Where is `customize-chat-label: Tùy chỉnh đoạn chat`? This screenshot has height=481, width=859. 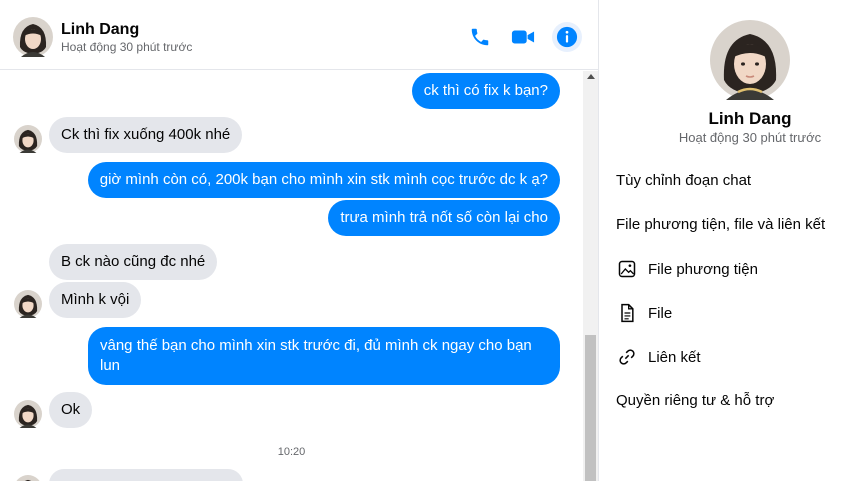 customize-chat-label: Tùy chỉnh đoạn chat is located at coordinates (684, 180).